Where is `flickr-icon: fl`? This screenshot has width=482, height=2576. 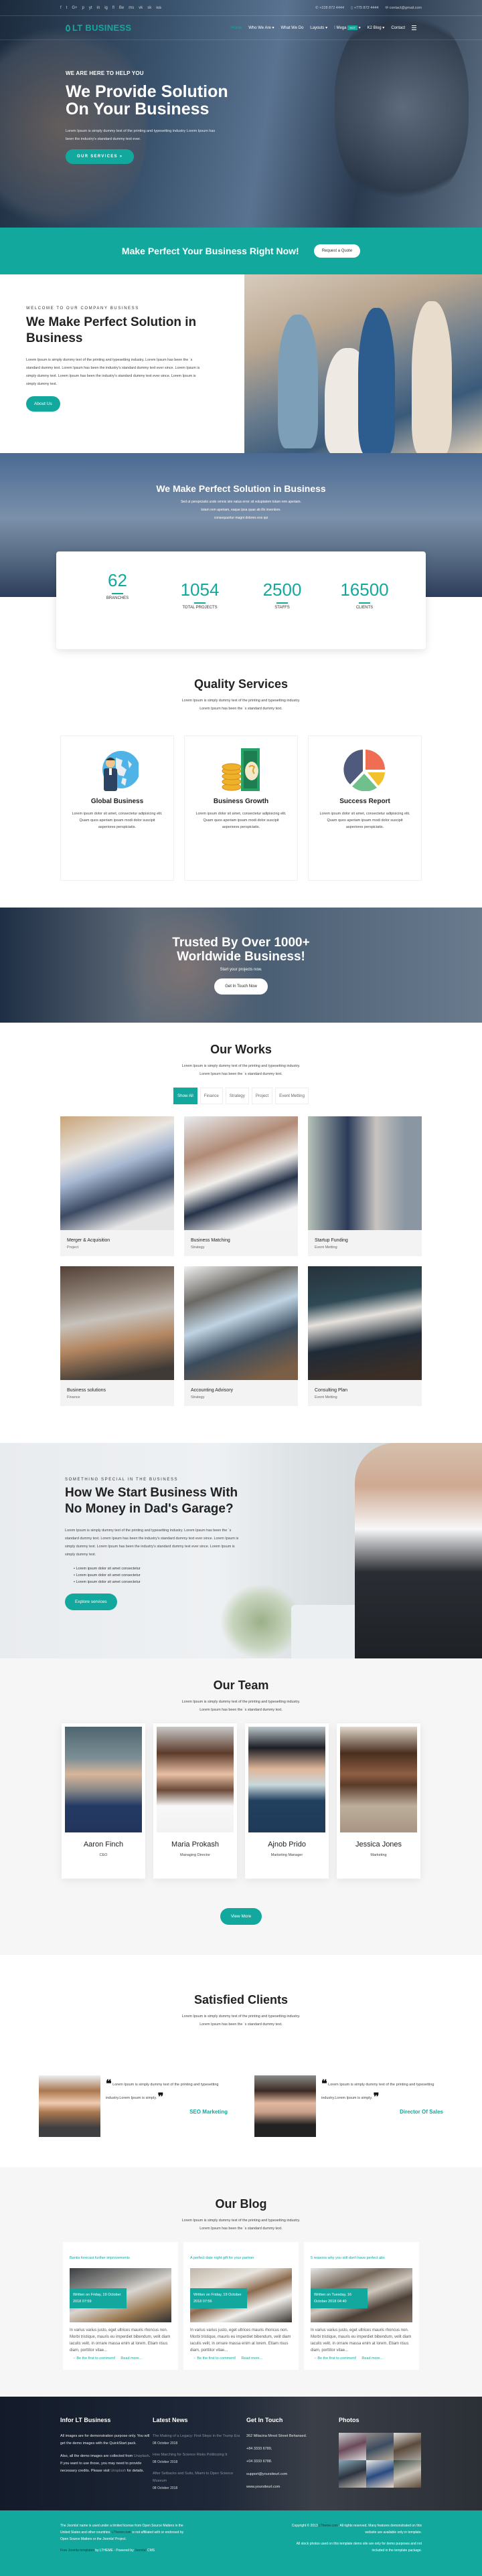 flickr-icon: fl is located at coordinates (113, 8).